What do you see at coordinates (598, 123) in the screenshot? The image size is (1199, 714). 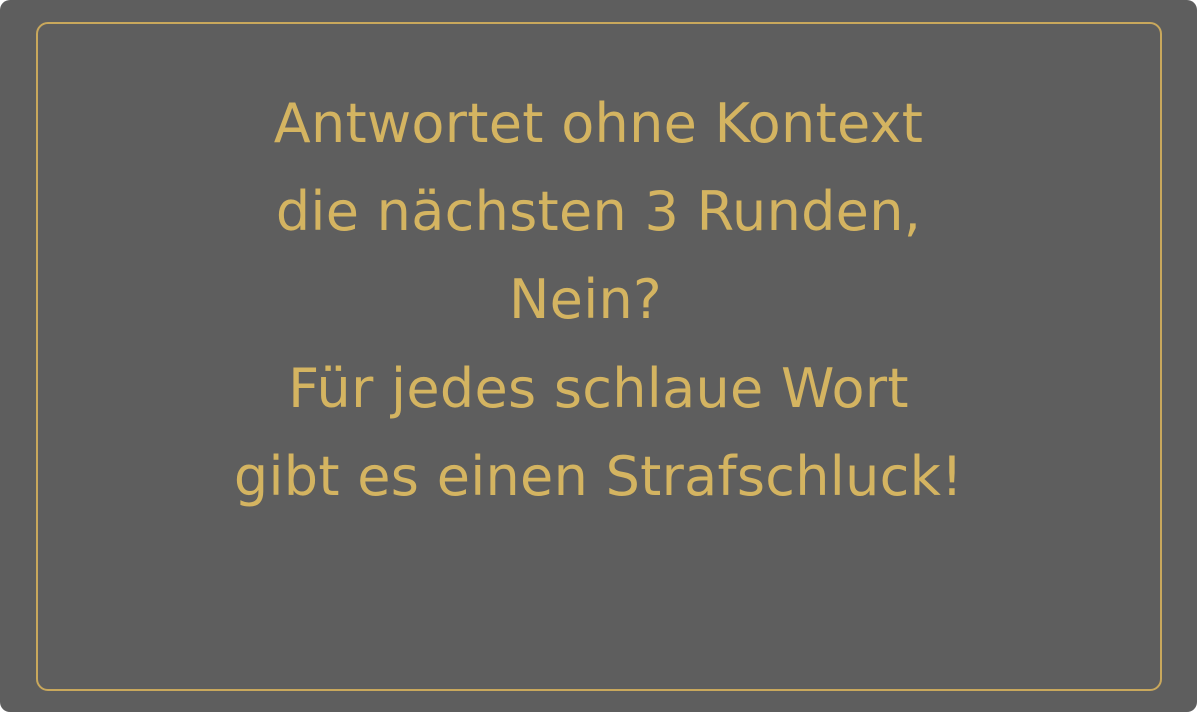 I see `card-text-line-1: Antwortet ohne Kontext` at bounding box center [598, 123].